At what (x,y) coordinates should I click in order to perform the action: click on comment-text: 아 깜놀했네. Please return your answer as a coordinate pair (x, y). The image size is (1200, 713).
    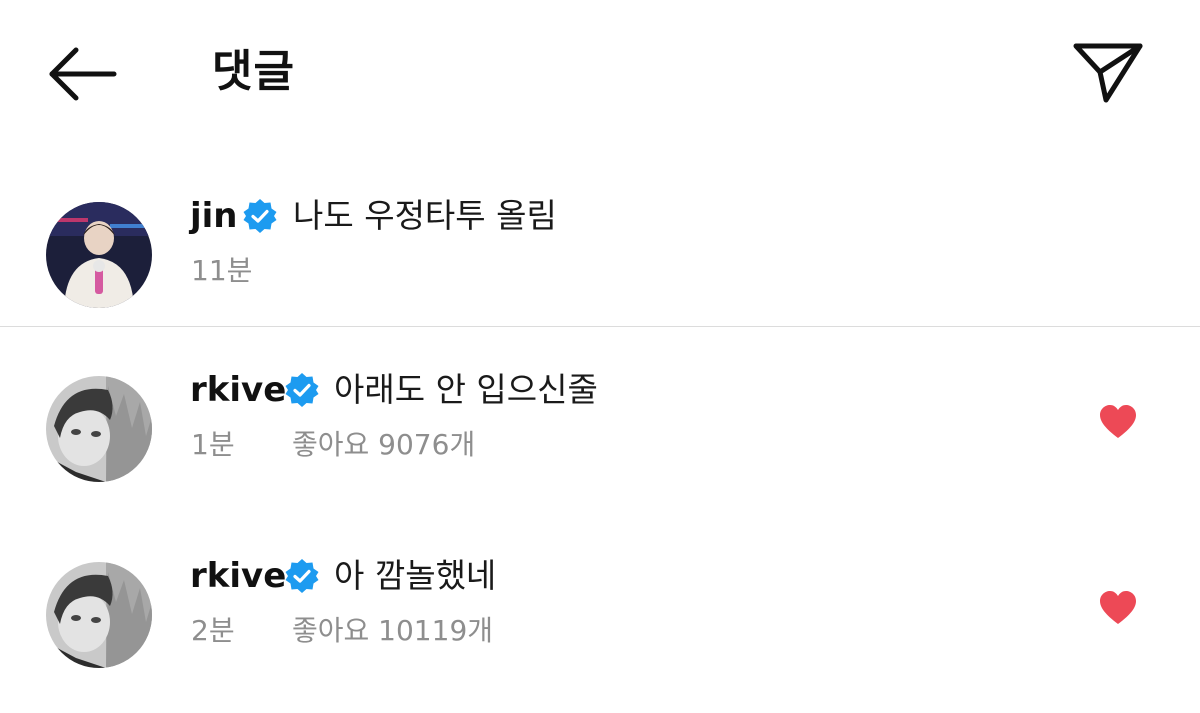
    Looking at the image, I should click on (415, 575).